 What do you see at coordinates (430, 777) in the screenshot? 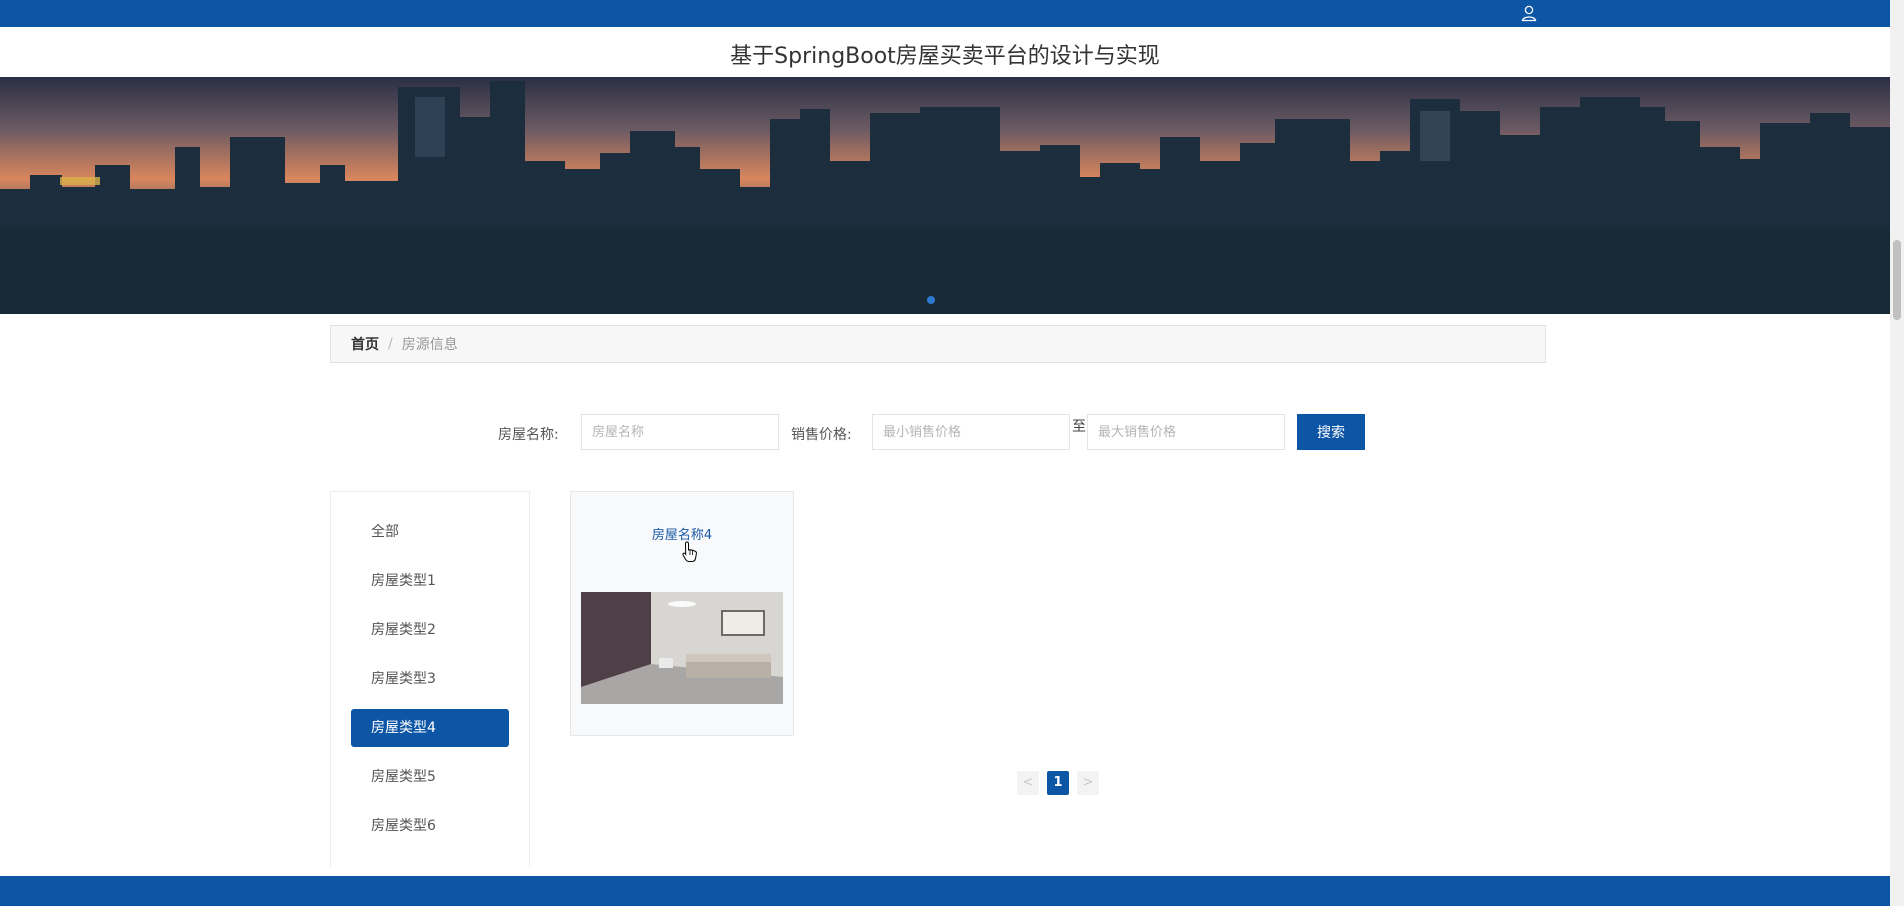
I see `category-item-type5: 房屋类型5` at bounding box center [430, 777].